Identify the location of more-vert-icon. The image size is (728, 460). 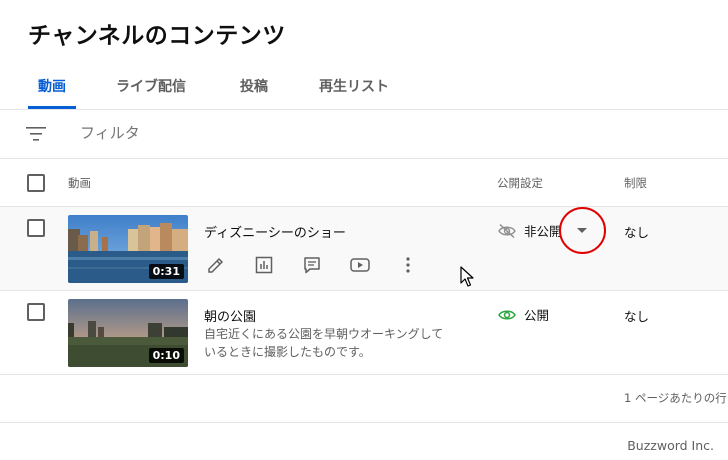
(408, 265).